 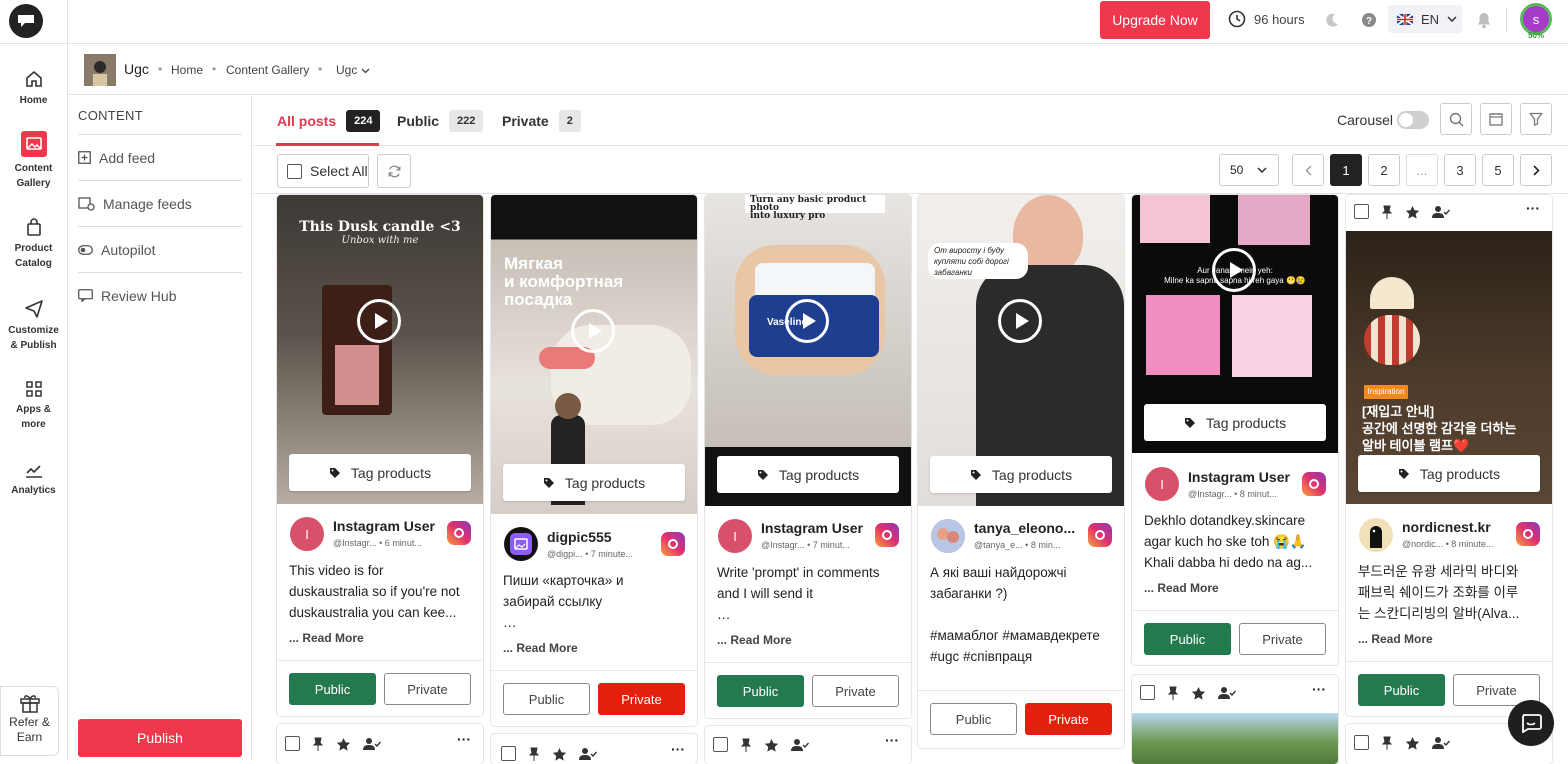 What do you see at coordinates (1531, 723) in the screenshot?
I see `chat-button` at bounding box center [1531, 723].